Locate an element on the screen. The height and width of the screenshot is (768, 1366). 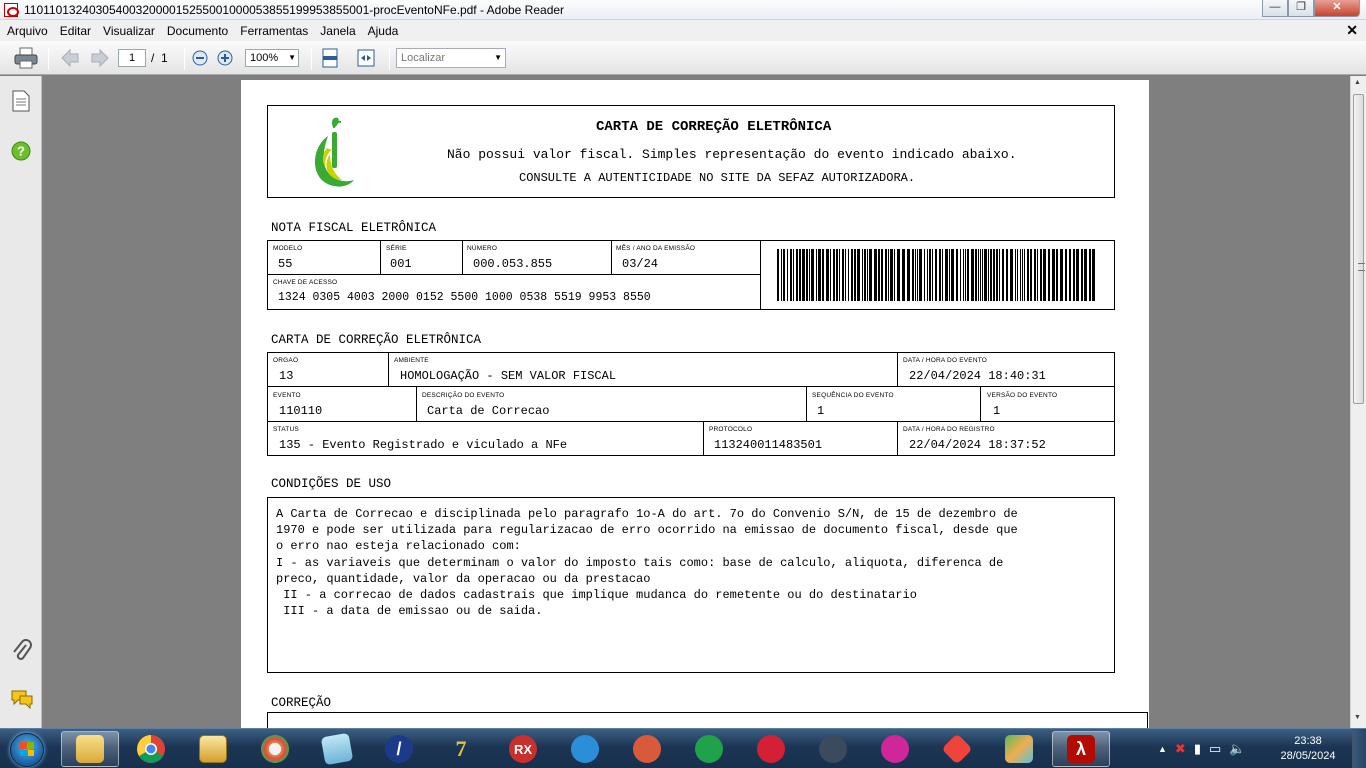
find-input: Localizar ▼ is located at coordinates (451, 58).